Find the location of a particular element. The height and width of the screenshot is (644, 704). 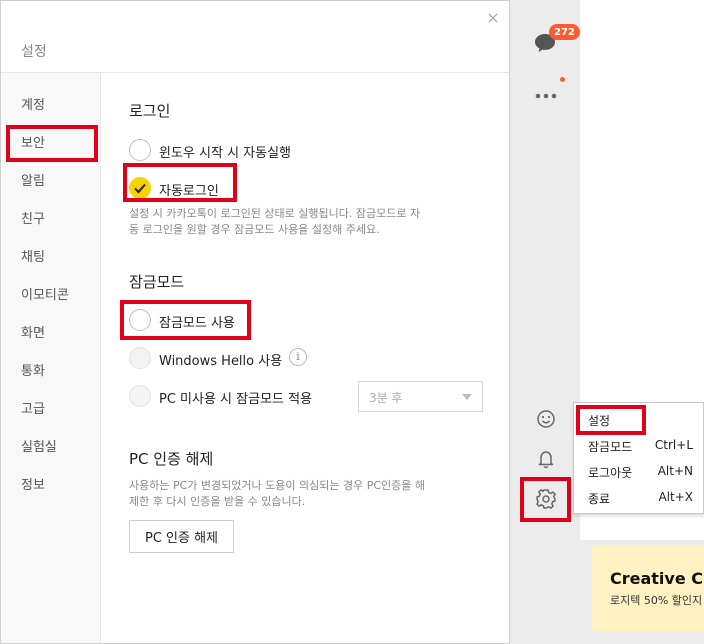

gear-icon is located at coordinates (546, 499).